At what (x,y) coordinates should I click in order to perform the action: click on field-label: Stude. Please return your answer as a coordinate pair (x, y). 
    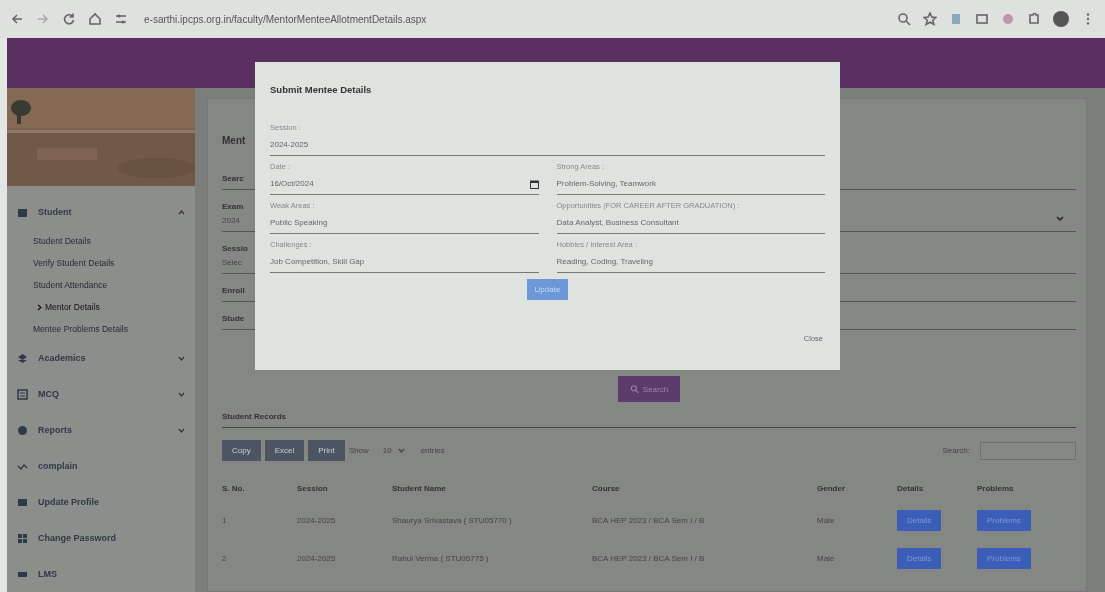
    Looking at the image, I should click on (233, 318).